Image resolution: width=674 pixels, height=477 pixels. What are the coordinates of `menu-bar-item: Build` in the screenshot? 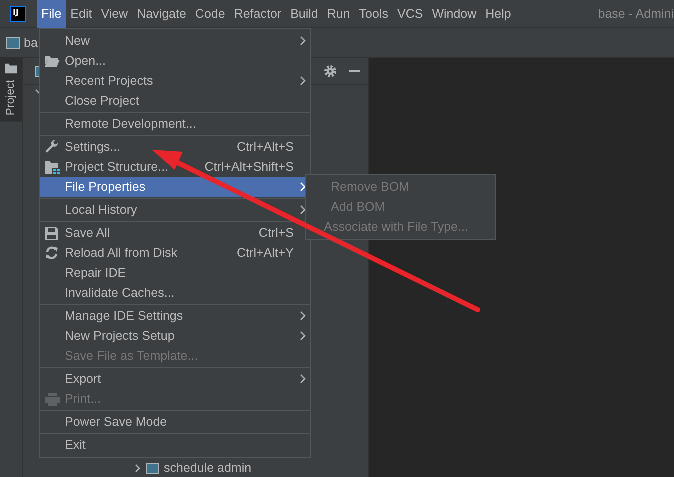 It's located at (304, 14).